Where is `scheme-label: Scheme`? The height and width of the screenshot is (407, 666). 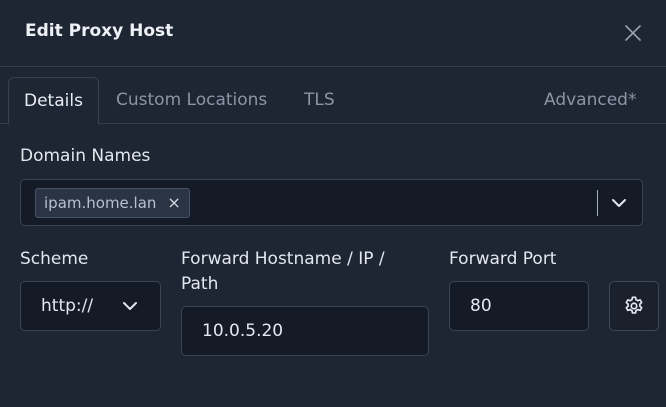
scheme-label: Scheme is located at coordinates (54, 259).